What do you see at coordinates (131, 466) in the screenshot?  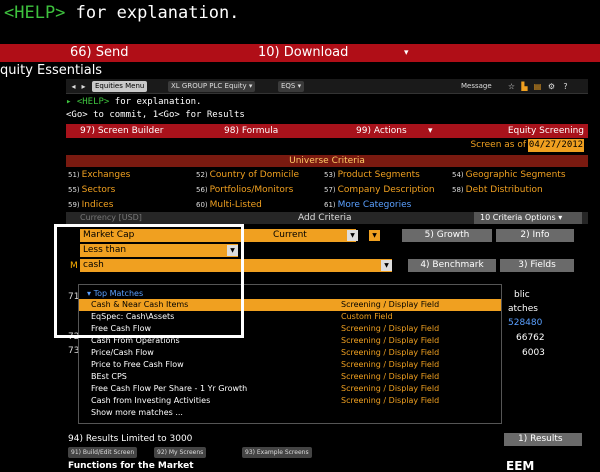 I see `functions-heading: Functions for the Market` at bounding box center [131, 466].